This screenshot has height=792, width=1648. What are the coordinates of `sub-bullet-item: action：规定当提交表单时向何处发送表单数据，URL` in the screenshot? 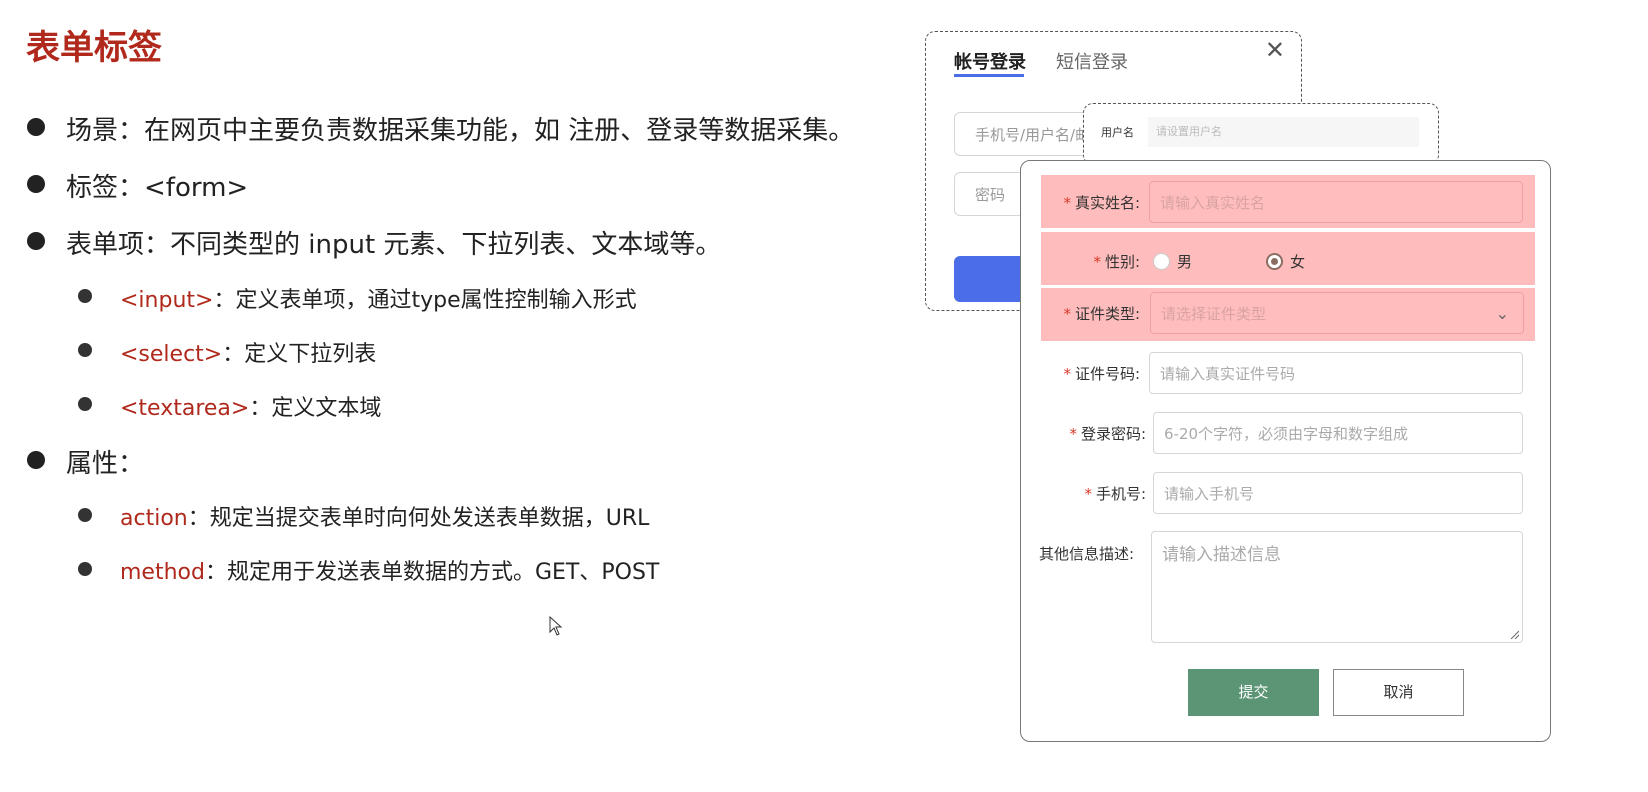 It's located at (384, 516).